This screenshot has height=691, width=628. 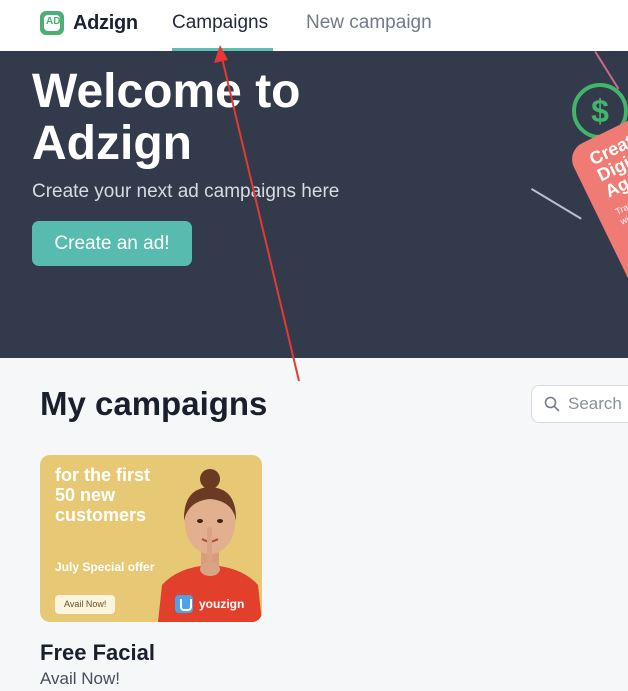 I want to click on brand-name: Adzign, so click(x=105, y=22).